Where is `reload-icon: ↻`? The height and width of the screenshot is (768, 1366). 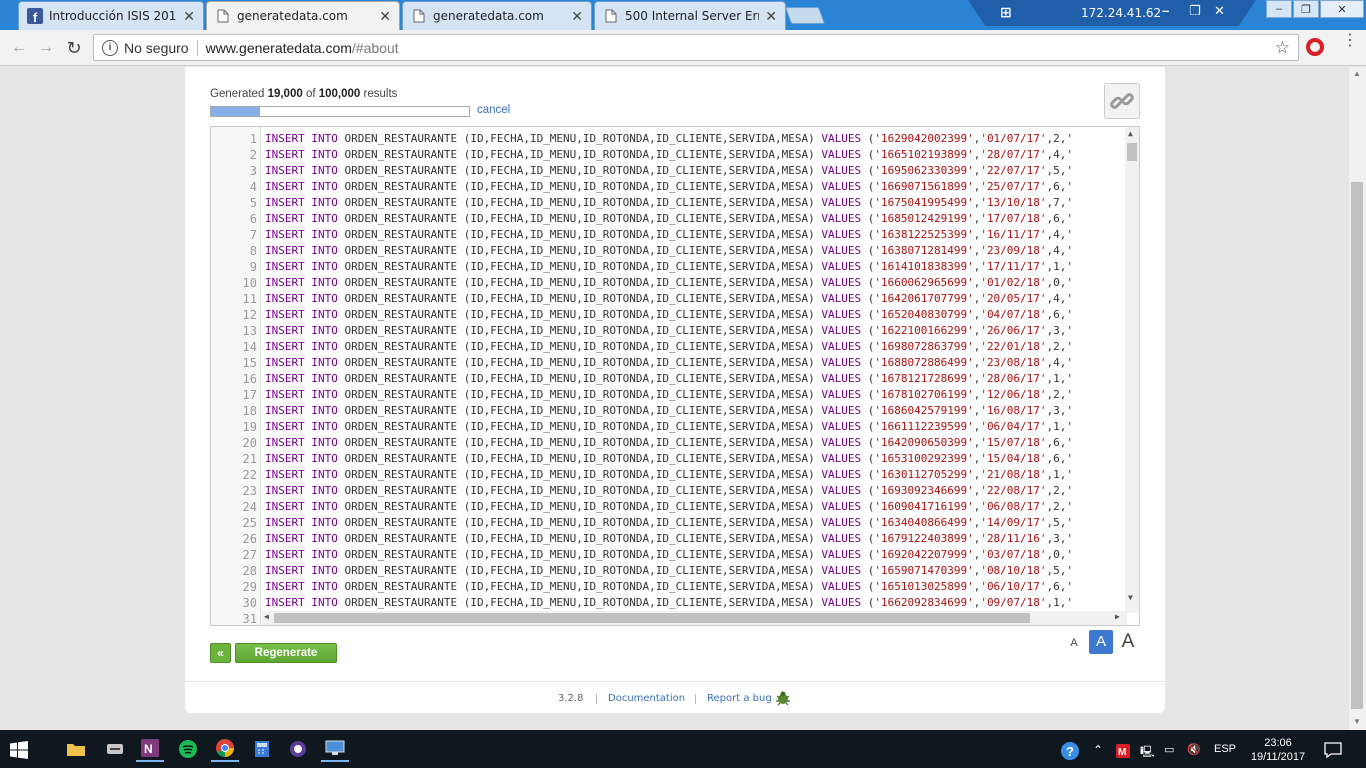 reload-icon: ↻ is located at coordinates (74, 48).